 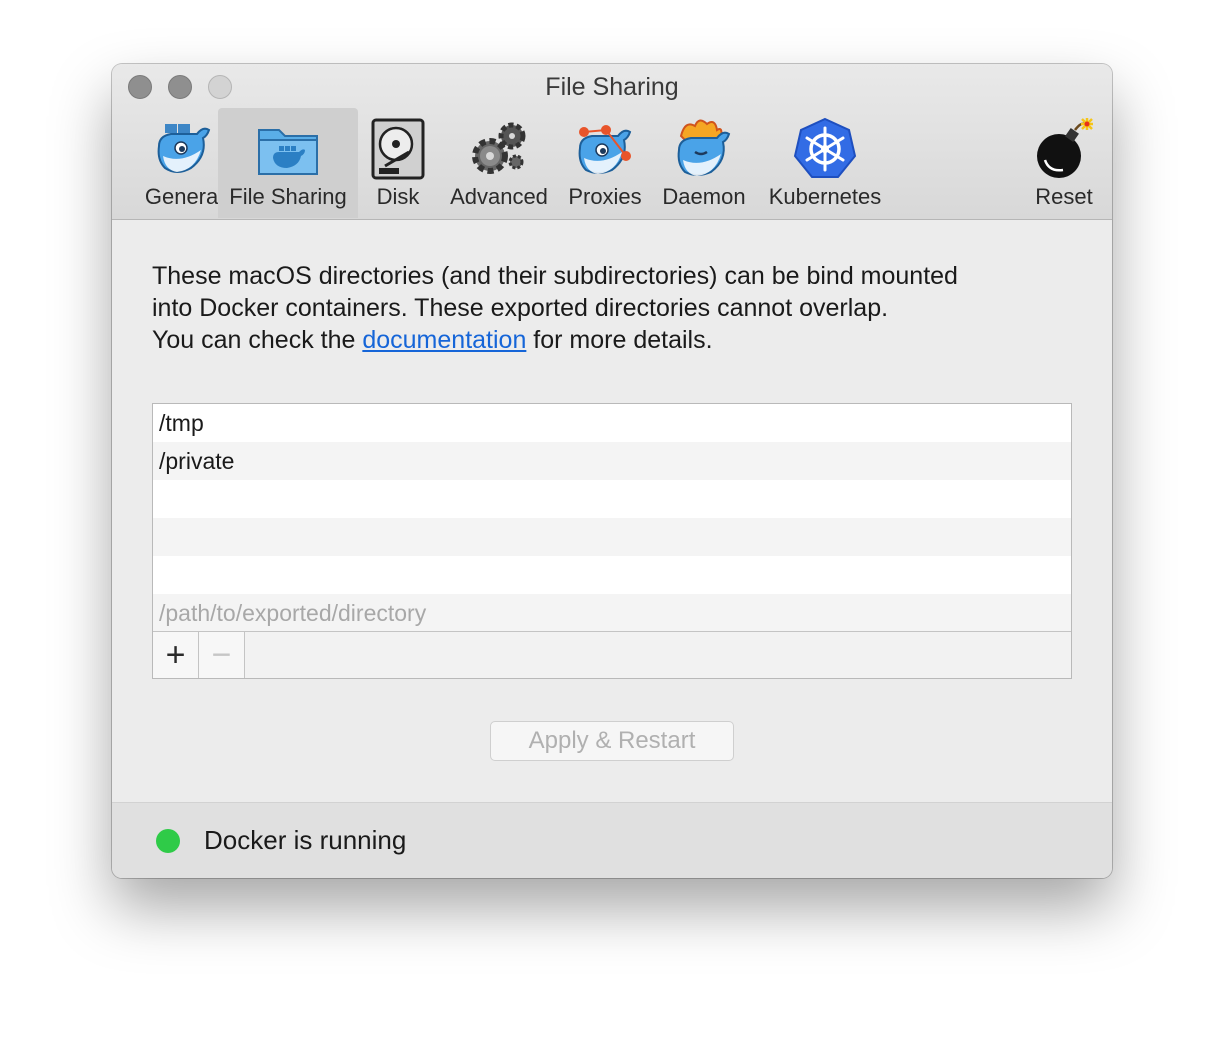 What do you see at coordinates (398, 196) in the screenshot?
I see `tab-label: Disk` at bounding box center [398, 196].